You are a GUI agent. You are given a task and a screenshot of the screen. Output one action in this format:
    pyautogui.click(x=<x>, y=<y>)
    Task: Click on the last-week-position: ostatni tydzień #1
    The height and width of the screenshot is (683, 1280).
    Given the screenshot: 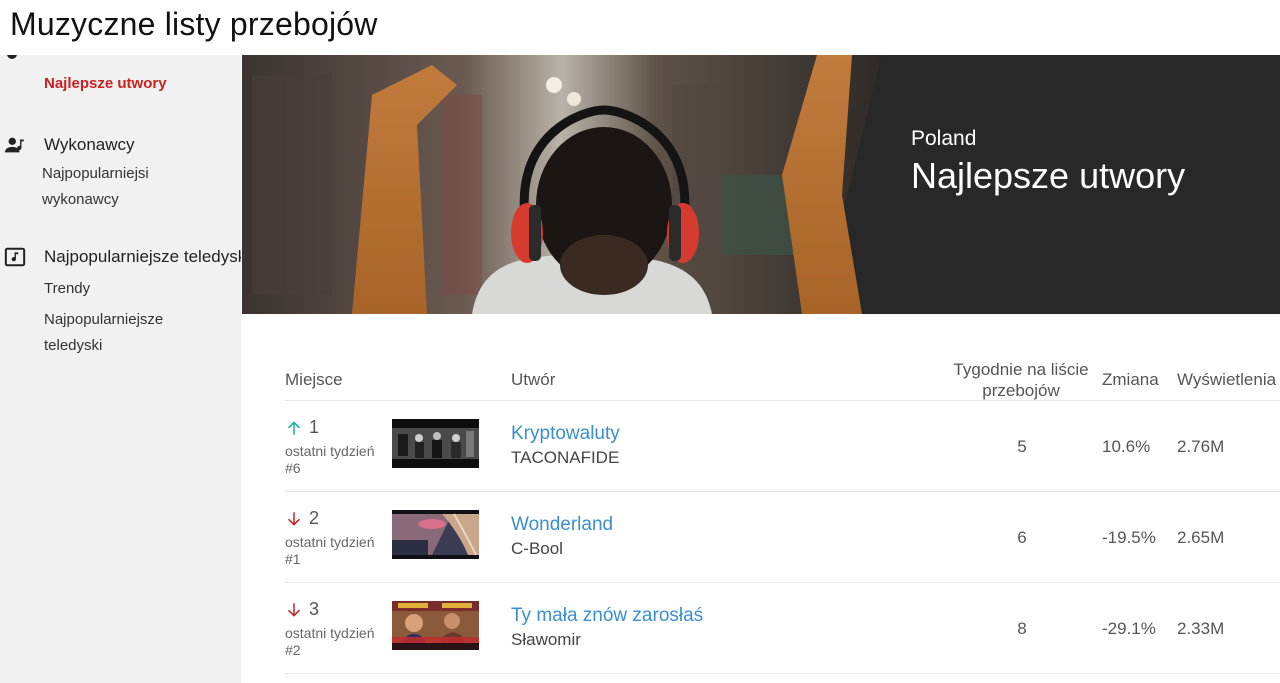 What is the action you would take?
    pyautogui.click(x=335, y=551)
    